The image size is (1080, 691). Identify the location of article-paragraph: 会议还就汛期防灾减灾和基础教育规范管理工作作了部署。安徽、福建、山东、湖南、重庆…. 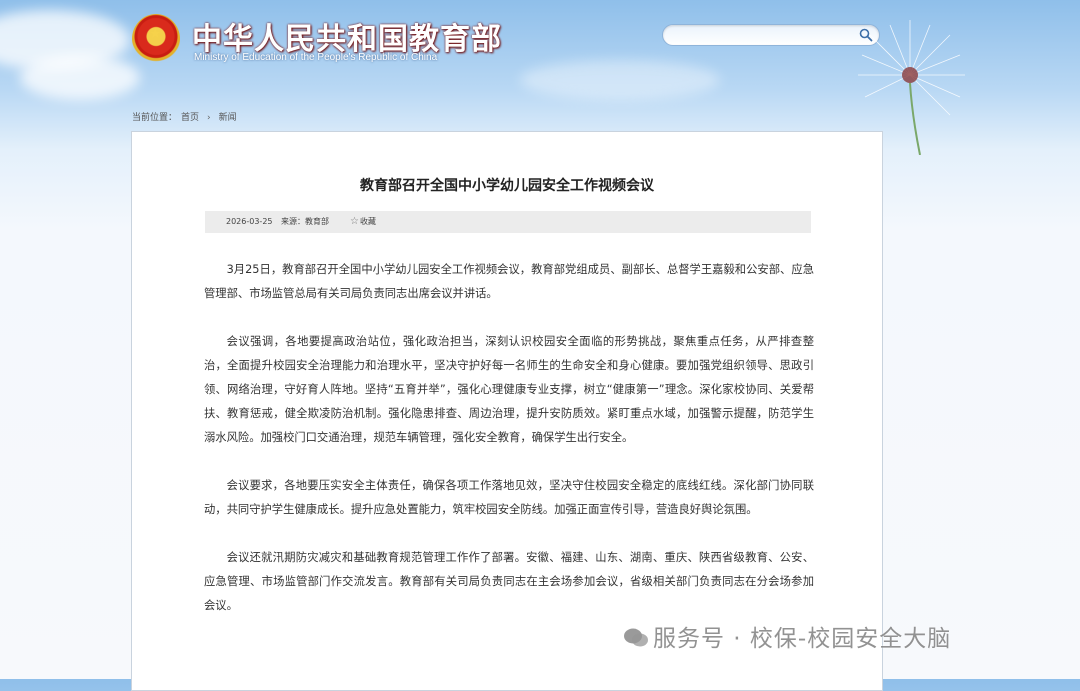
(509, 581).